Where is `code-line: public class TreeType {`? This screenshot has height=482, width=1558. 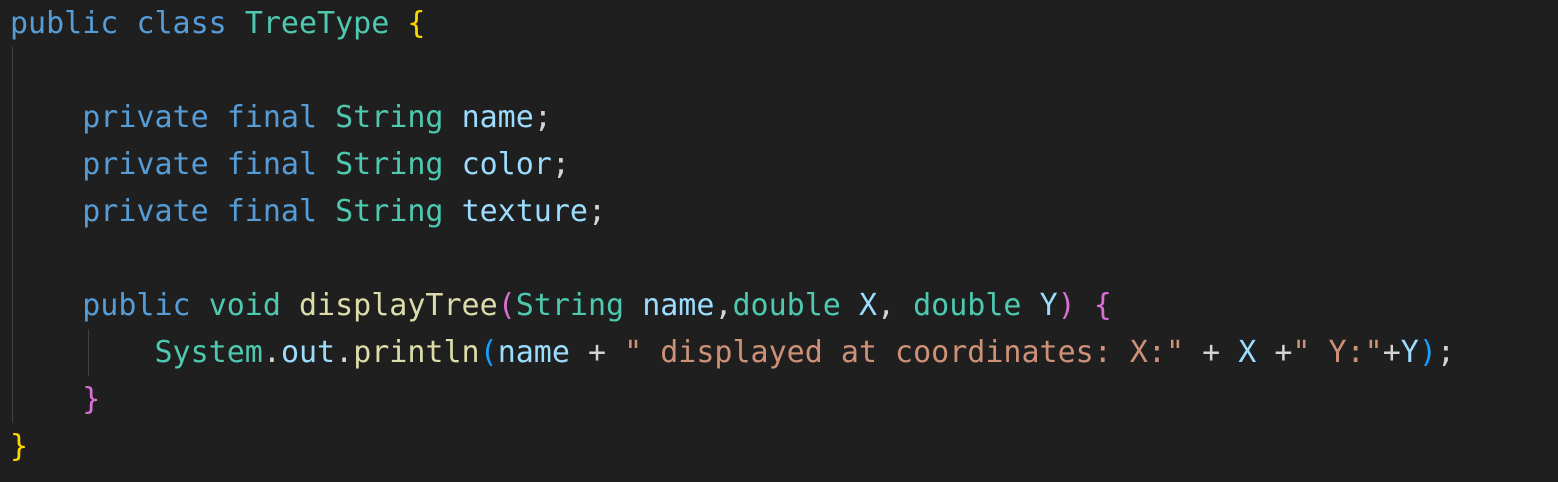
code-line: public class TreeType { is located at coordinates (732, 23).